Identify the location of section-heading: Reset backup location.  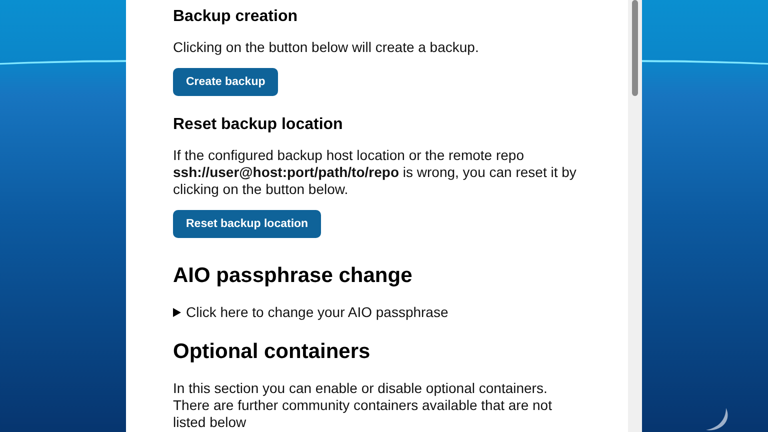
(258, 125).